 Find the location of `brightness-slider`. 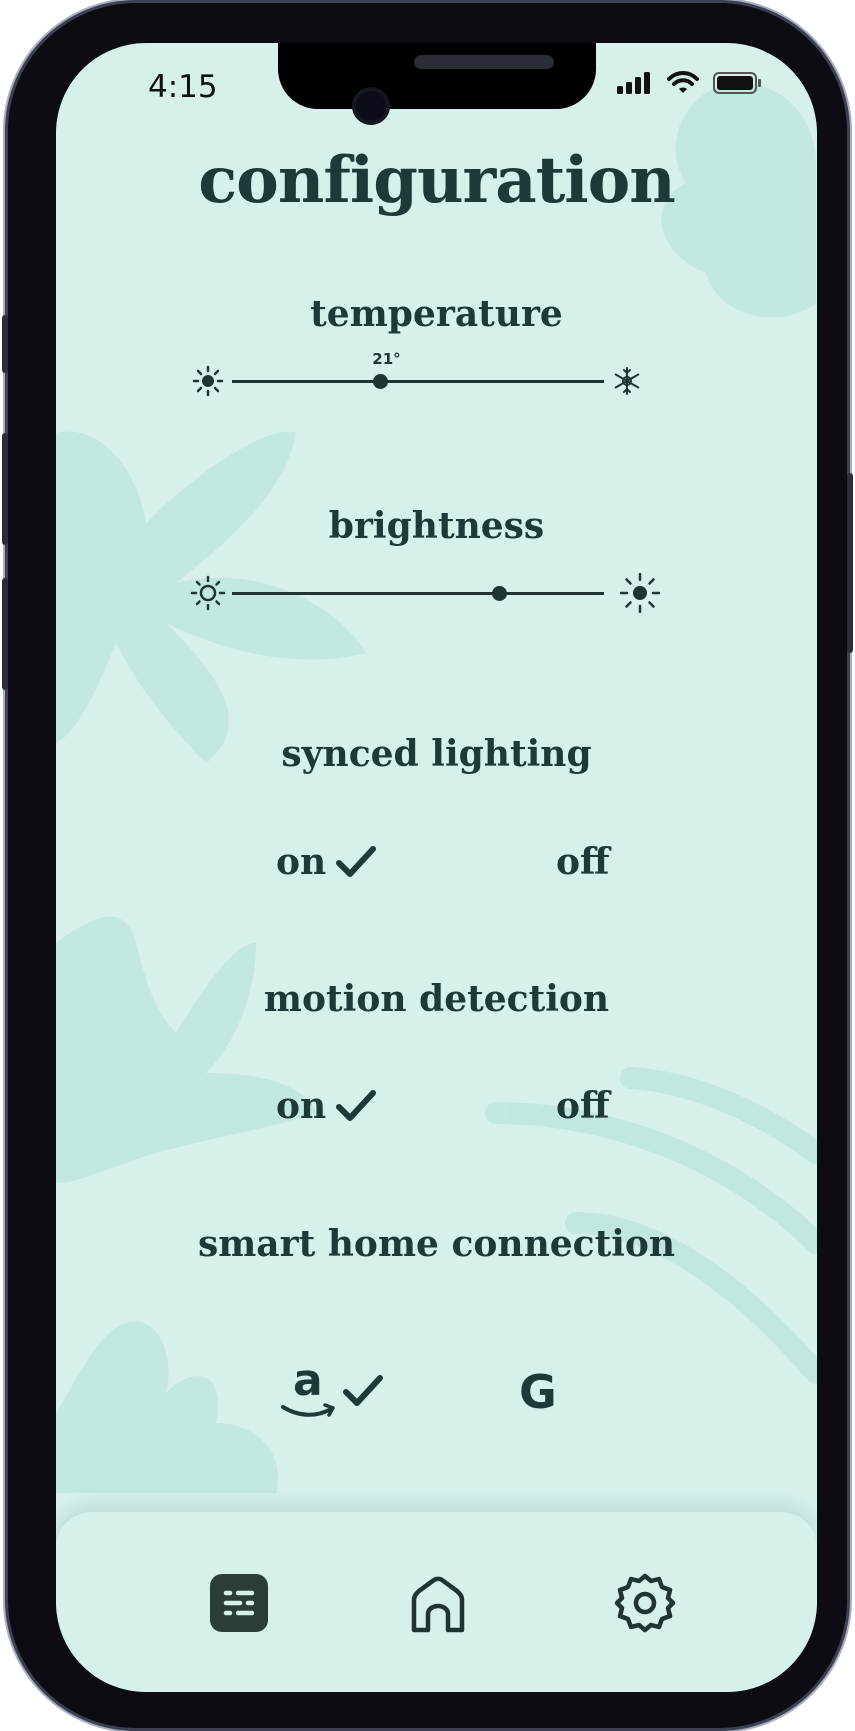

brightness-slider is located at coordinates (445, 589).